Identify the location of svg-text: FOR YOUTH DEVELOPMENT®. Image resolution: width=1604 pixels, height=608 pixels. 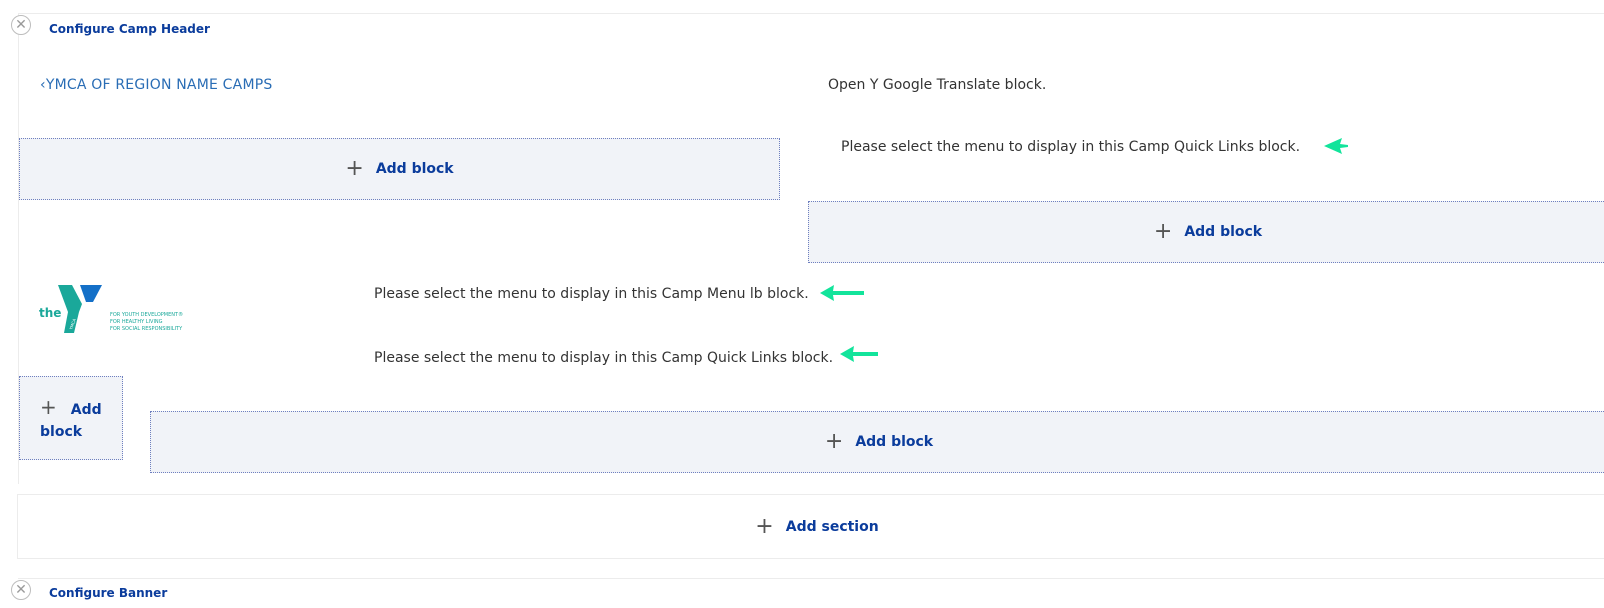
(146, 314).